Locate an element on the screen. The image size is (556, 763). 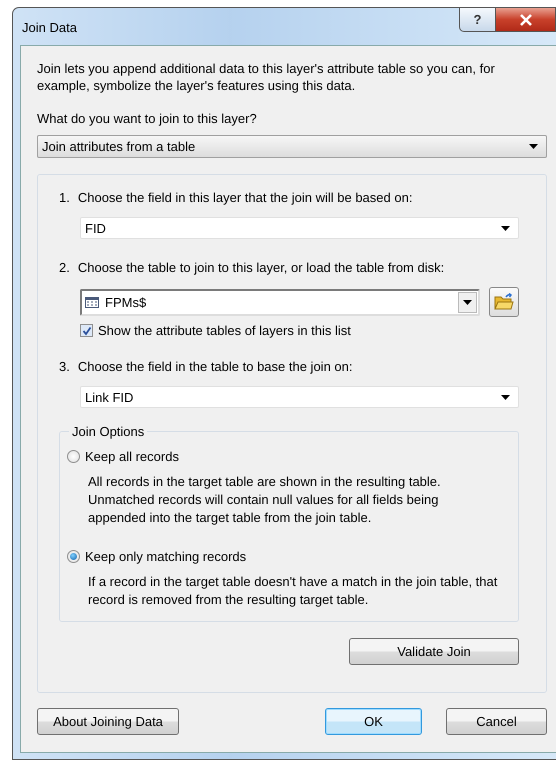
field-dropdown: Link FID is located at coordinates (299, 397).